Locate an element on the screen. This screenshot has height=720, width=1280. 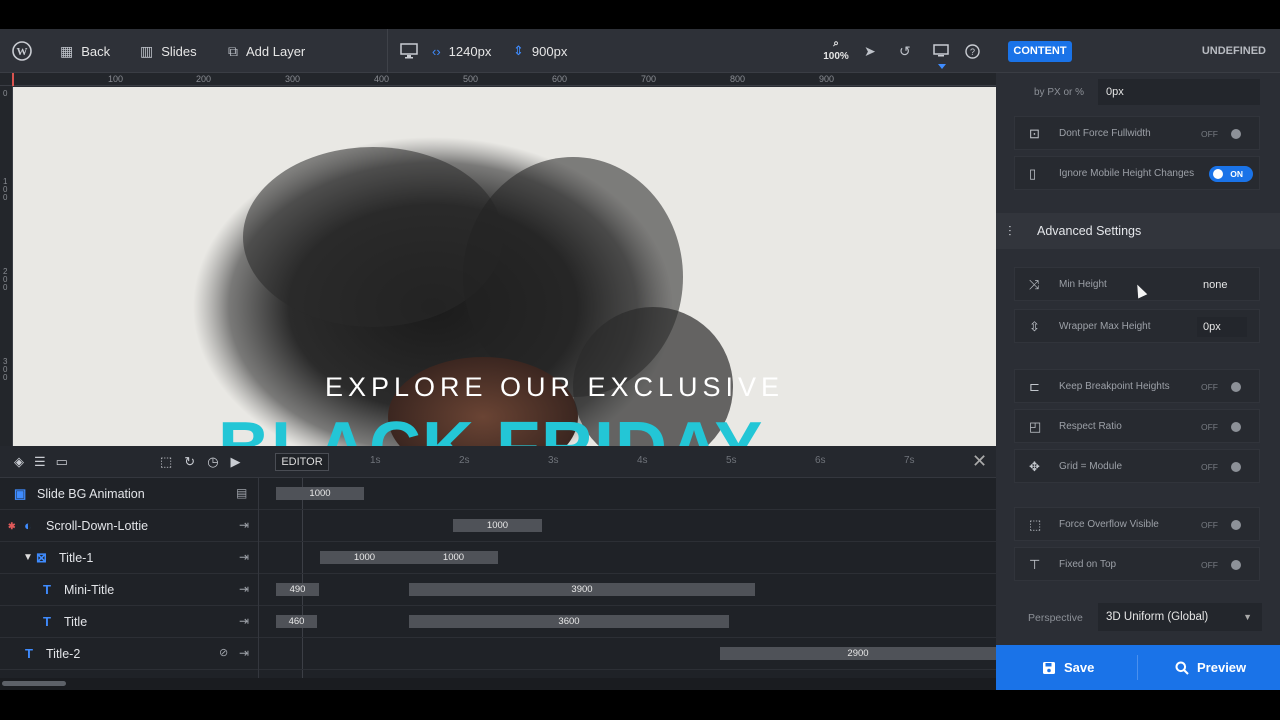
ruler-tick: 300 is located at coordinates (293, 79).